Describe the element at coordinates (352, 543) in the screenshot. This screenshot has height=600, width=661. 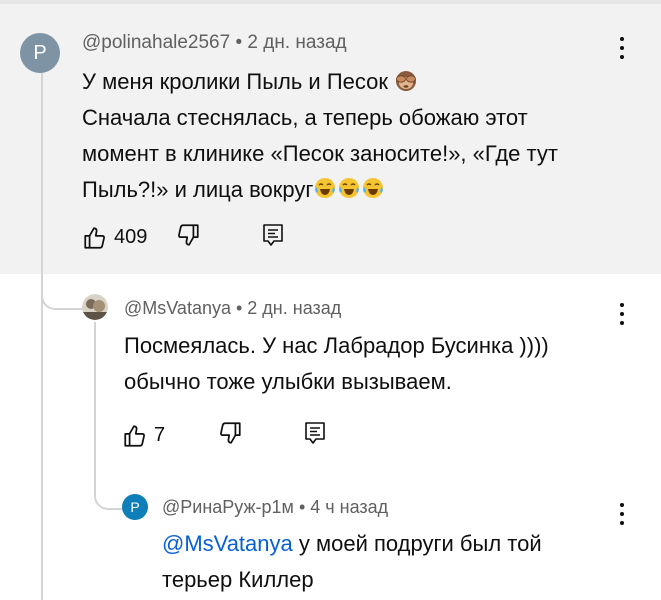
I see `reply-line: @MsVatanya у моей подруги был той` at that location.